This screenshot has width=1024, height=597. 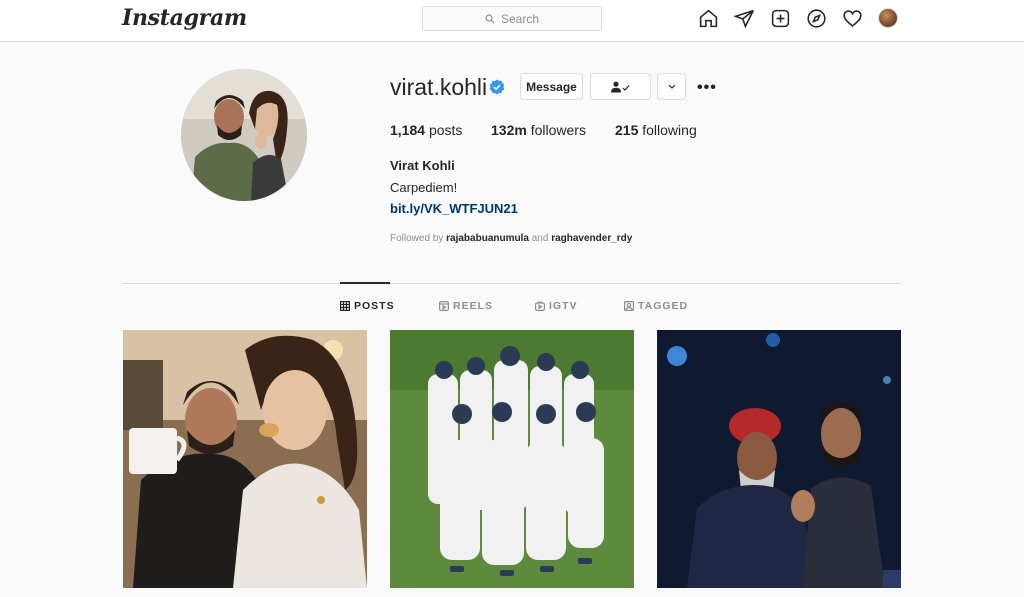 I want to click on profile-username: virat.kohli, so click(x=439, y=87).